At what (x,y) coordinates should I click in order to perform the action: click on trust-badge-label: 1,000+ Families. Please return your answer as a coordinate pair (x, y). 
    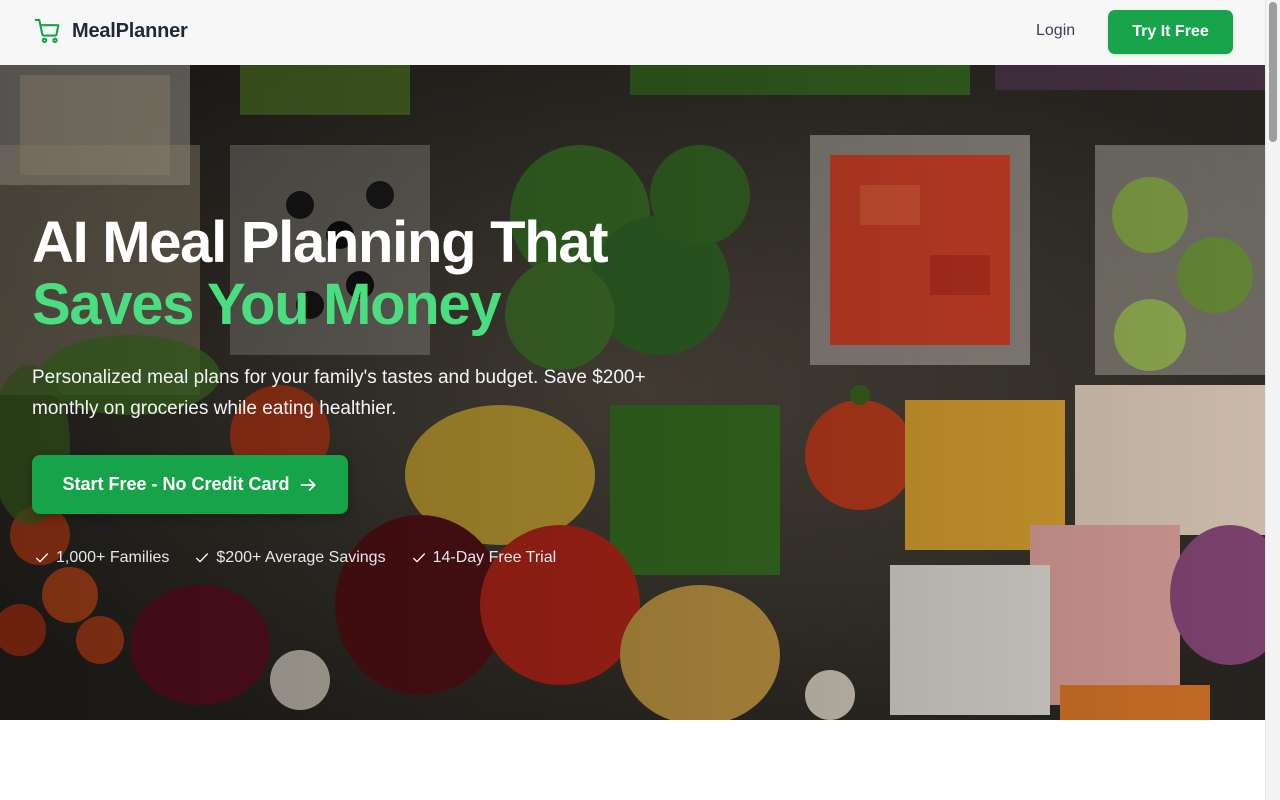
    Looking at the image, I should click on (113, 557).